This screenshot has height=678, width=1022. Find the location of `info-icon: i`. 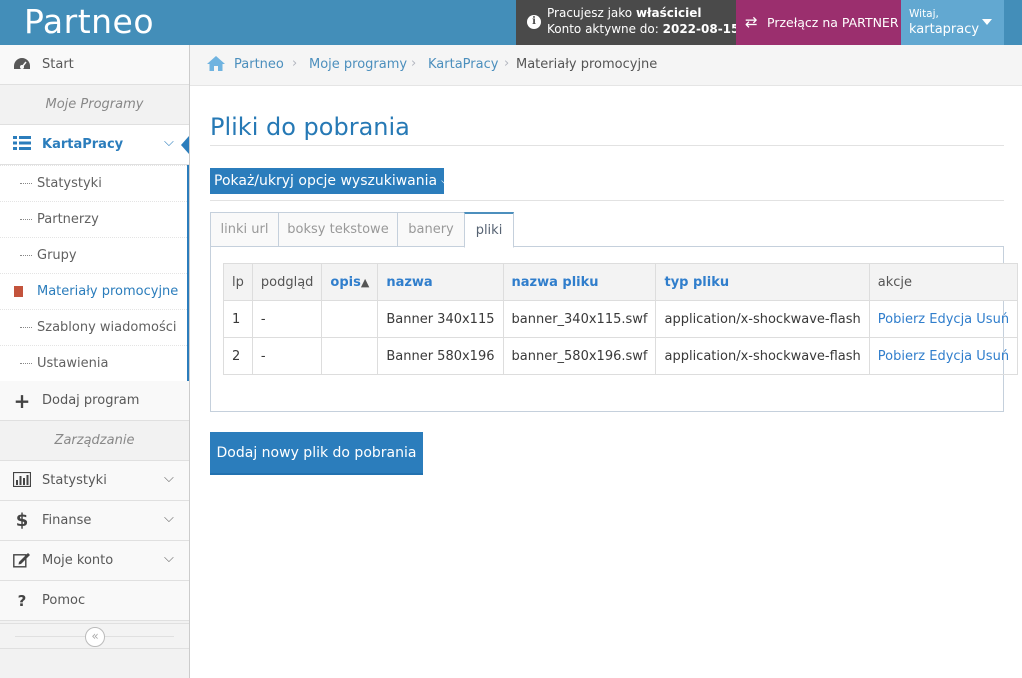

info-icon: i is located at coordinates (534, 22).